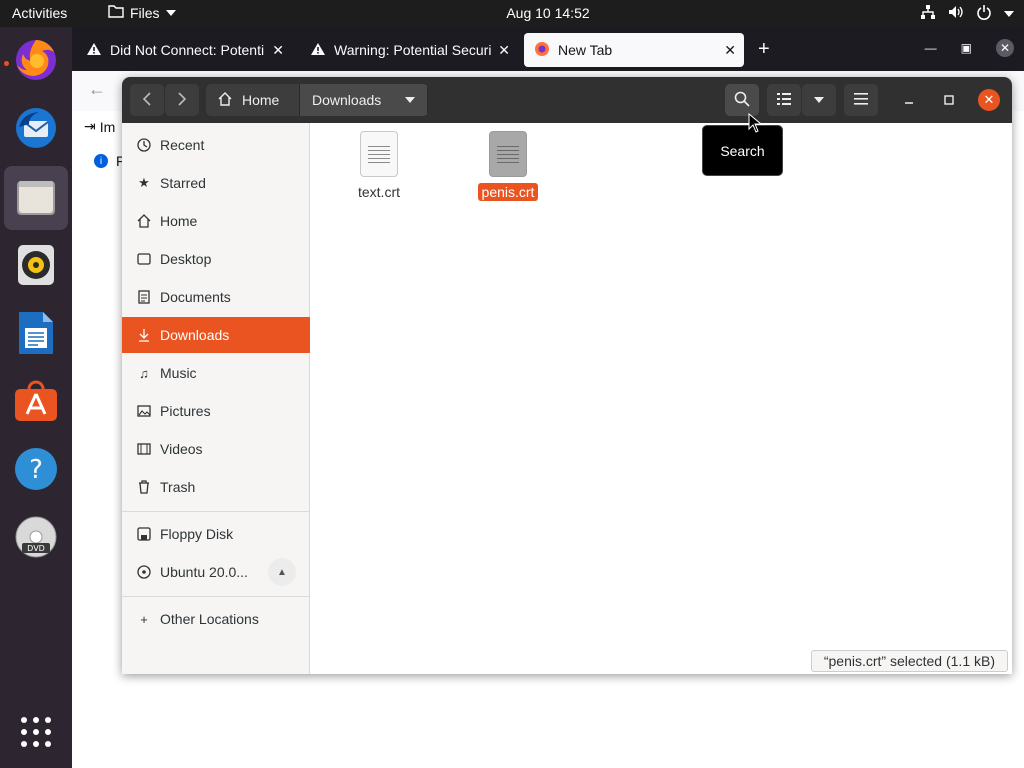  I want to click on sidebar-item-music: ♫ Music, so click(216, 373).